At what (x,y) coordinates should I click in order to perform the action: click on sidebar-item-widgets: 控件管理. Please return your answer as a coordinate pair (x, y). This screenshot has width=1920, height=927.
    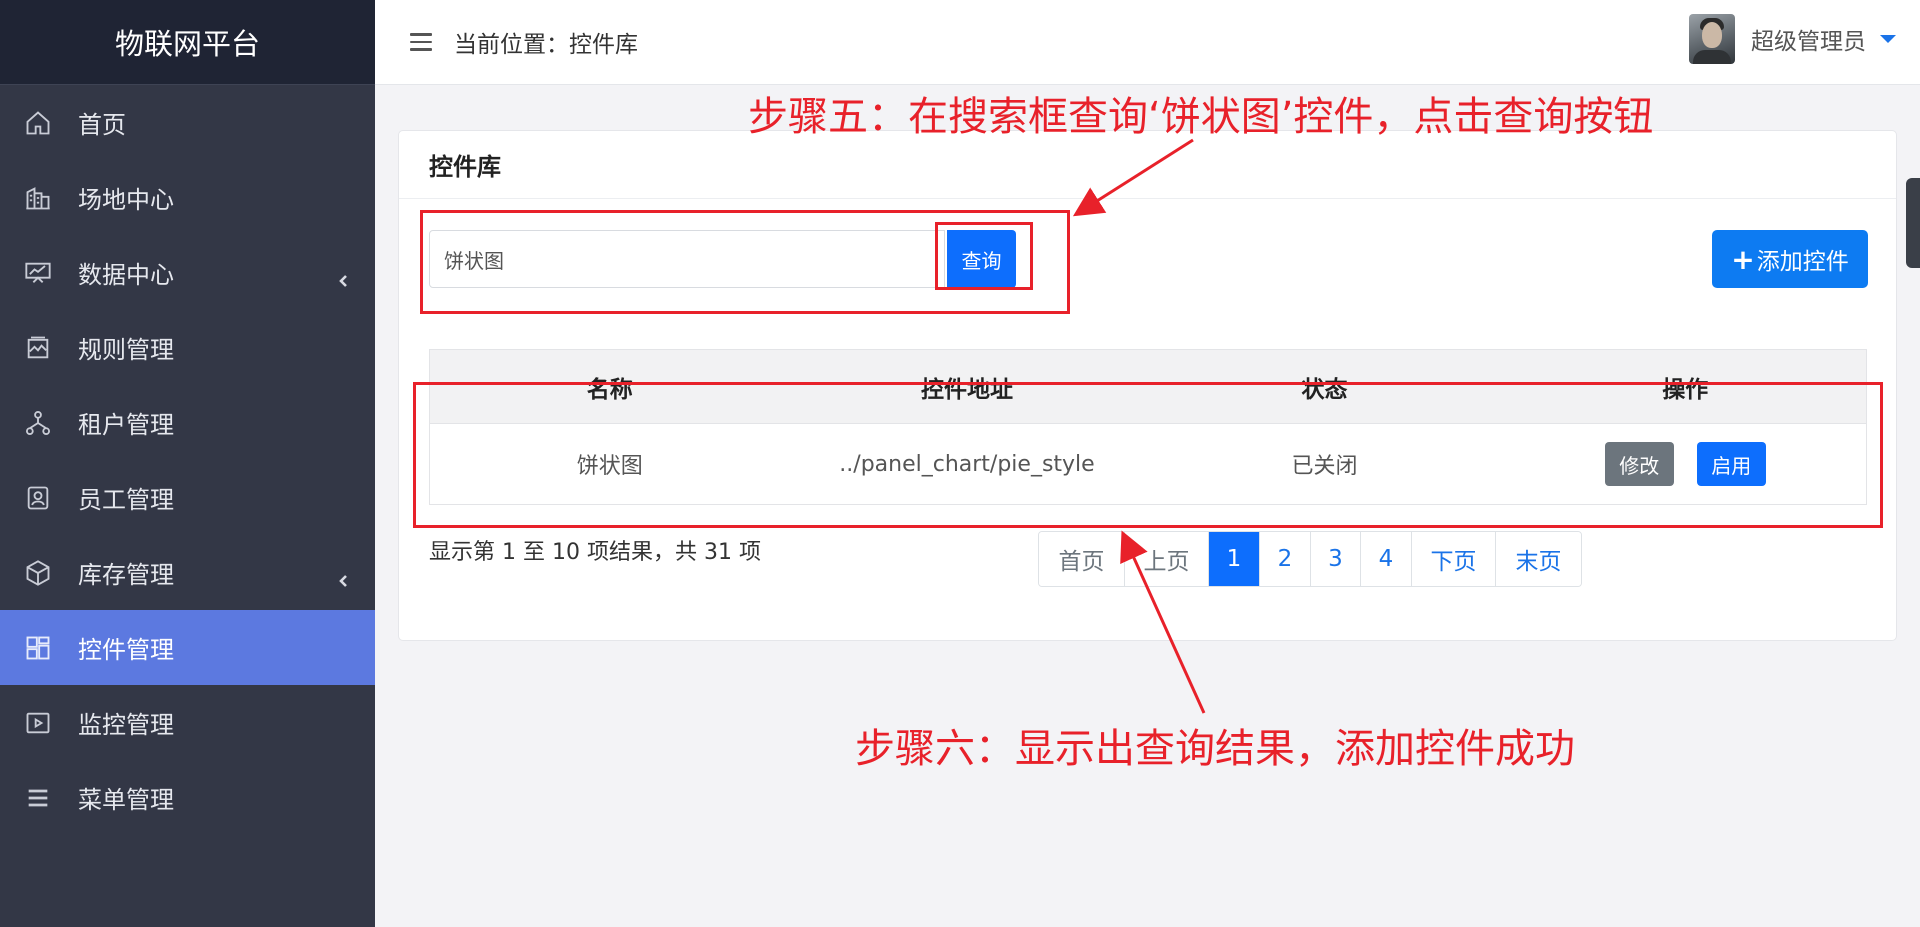
    Looking at the image, I should click on (187, 647).